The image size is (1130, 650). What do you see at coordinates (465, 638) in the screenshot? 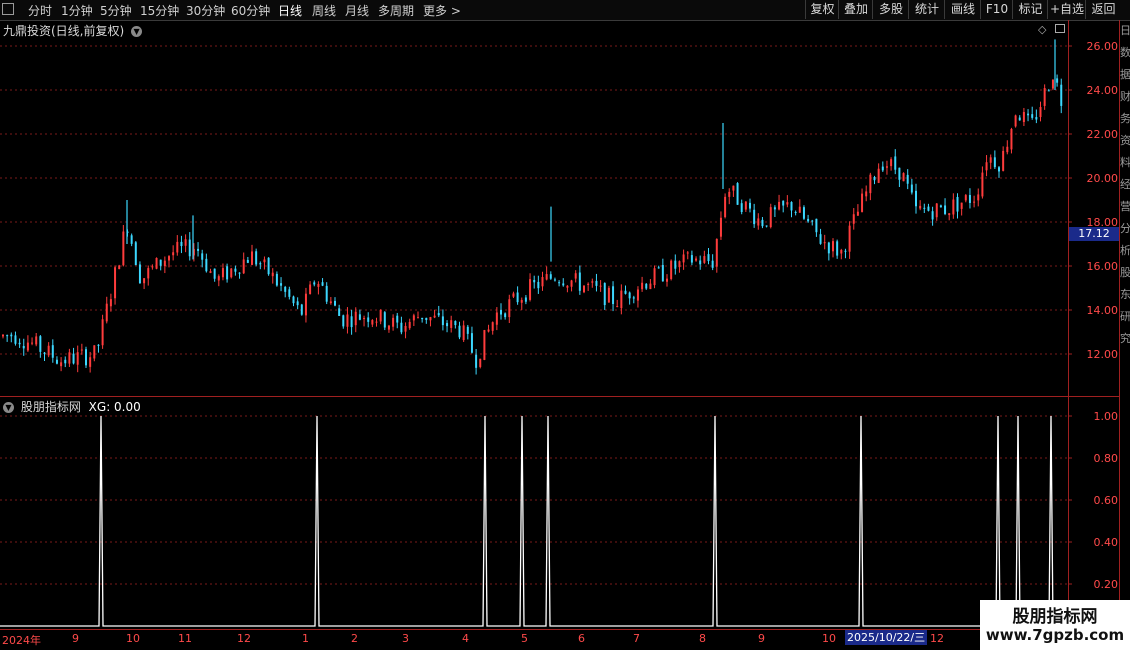
I see `date-label: 4` at bounding box center [465, 638].